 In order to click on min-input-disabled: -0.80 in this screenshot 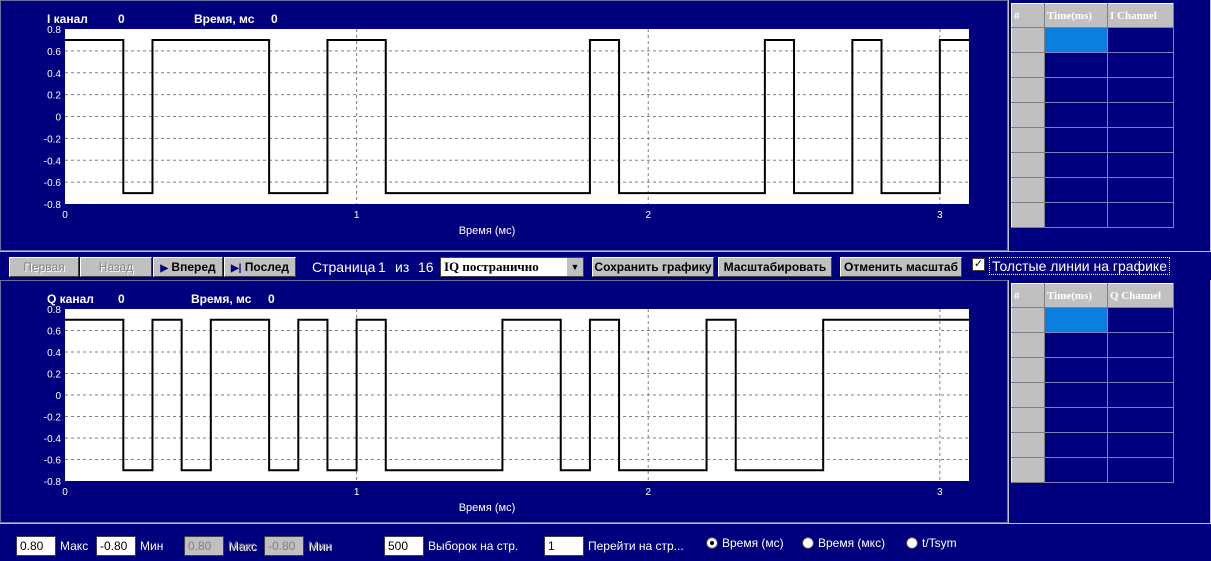, I will do `click(284, 546)`.